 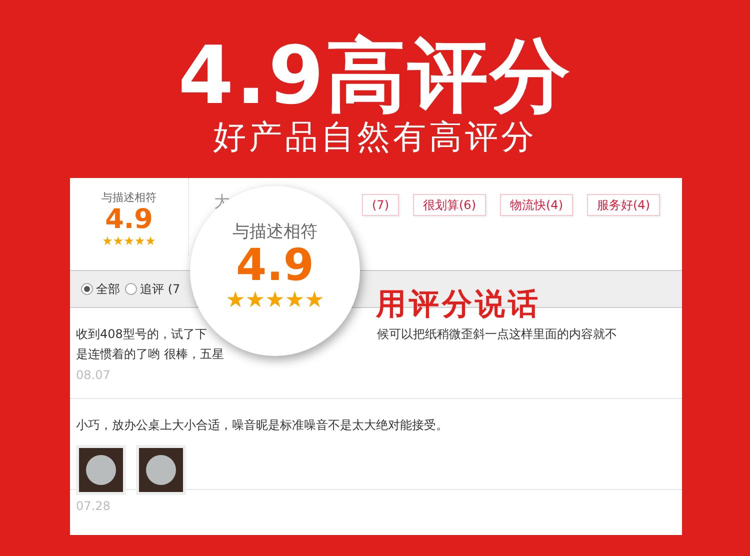 I want to click on review-text: 收到408型号的，试了下, so click(x=141, y=334).